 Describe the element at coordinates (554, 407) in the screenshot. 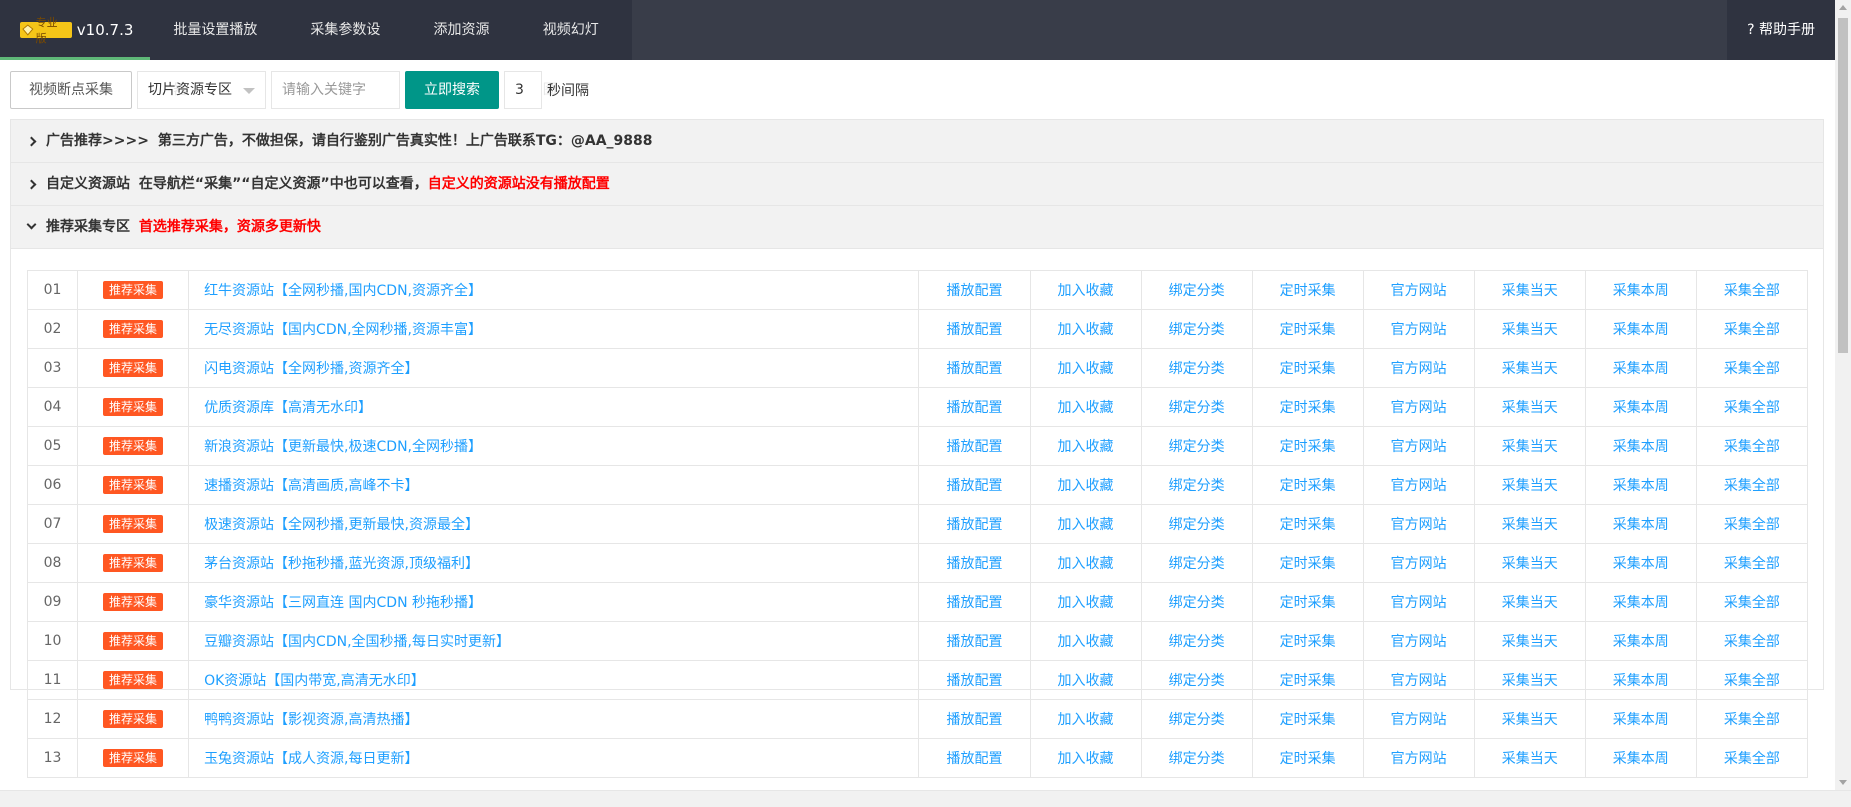

I see `source-name-link: 优质资源库【高清无水印】` at that location.